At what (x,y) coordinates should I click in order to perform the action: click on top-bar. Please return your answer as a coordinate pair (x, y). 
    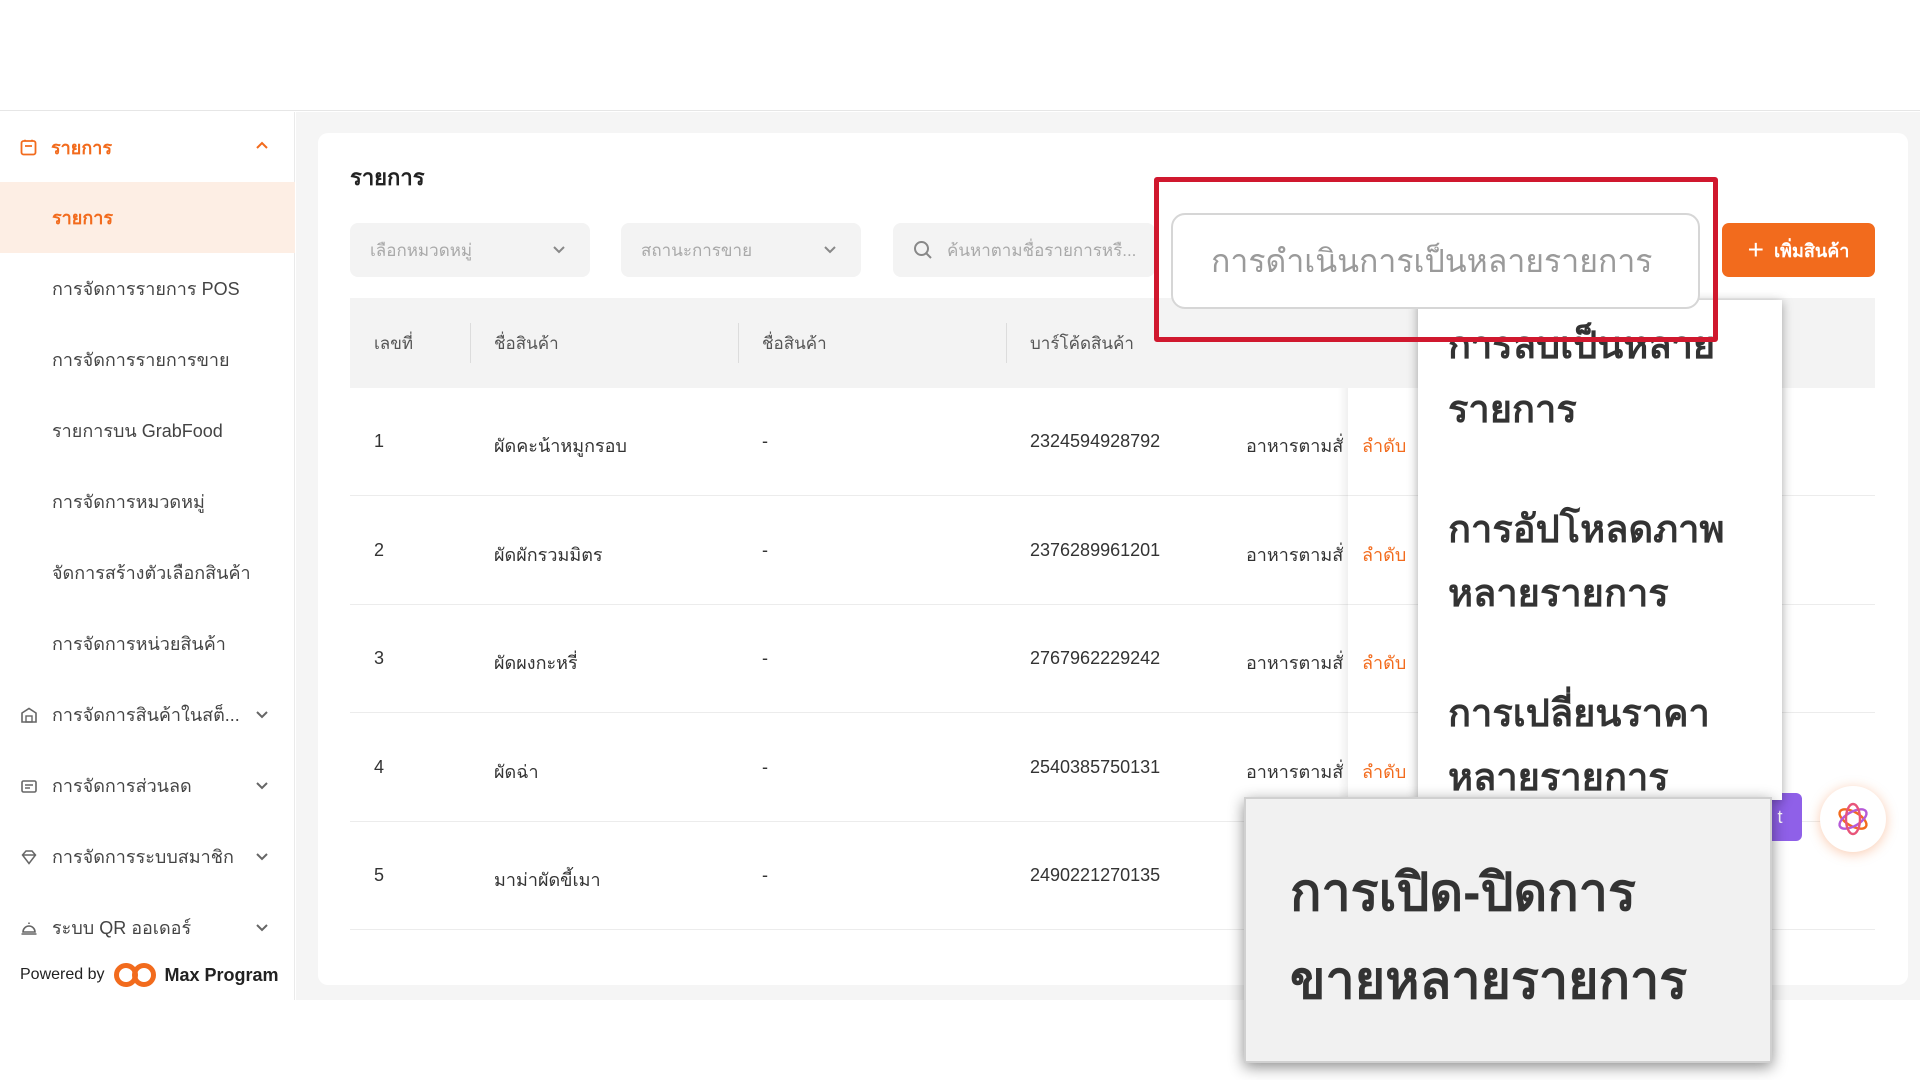
    Looking at the image, I should click on (960, 55).